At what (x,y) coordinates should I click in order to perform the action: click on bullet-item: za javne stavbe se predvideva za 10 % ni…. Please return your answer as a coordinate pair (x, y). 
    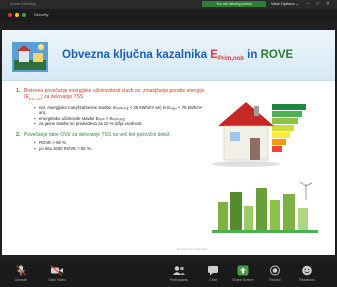
    Looking at the image, I should click on (122, 124).